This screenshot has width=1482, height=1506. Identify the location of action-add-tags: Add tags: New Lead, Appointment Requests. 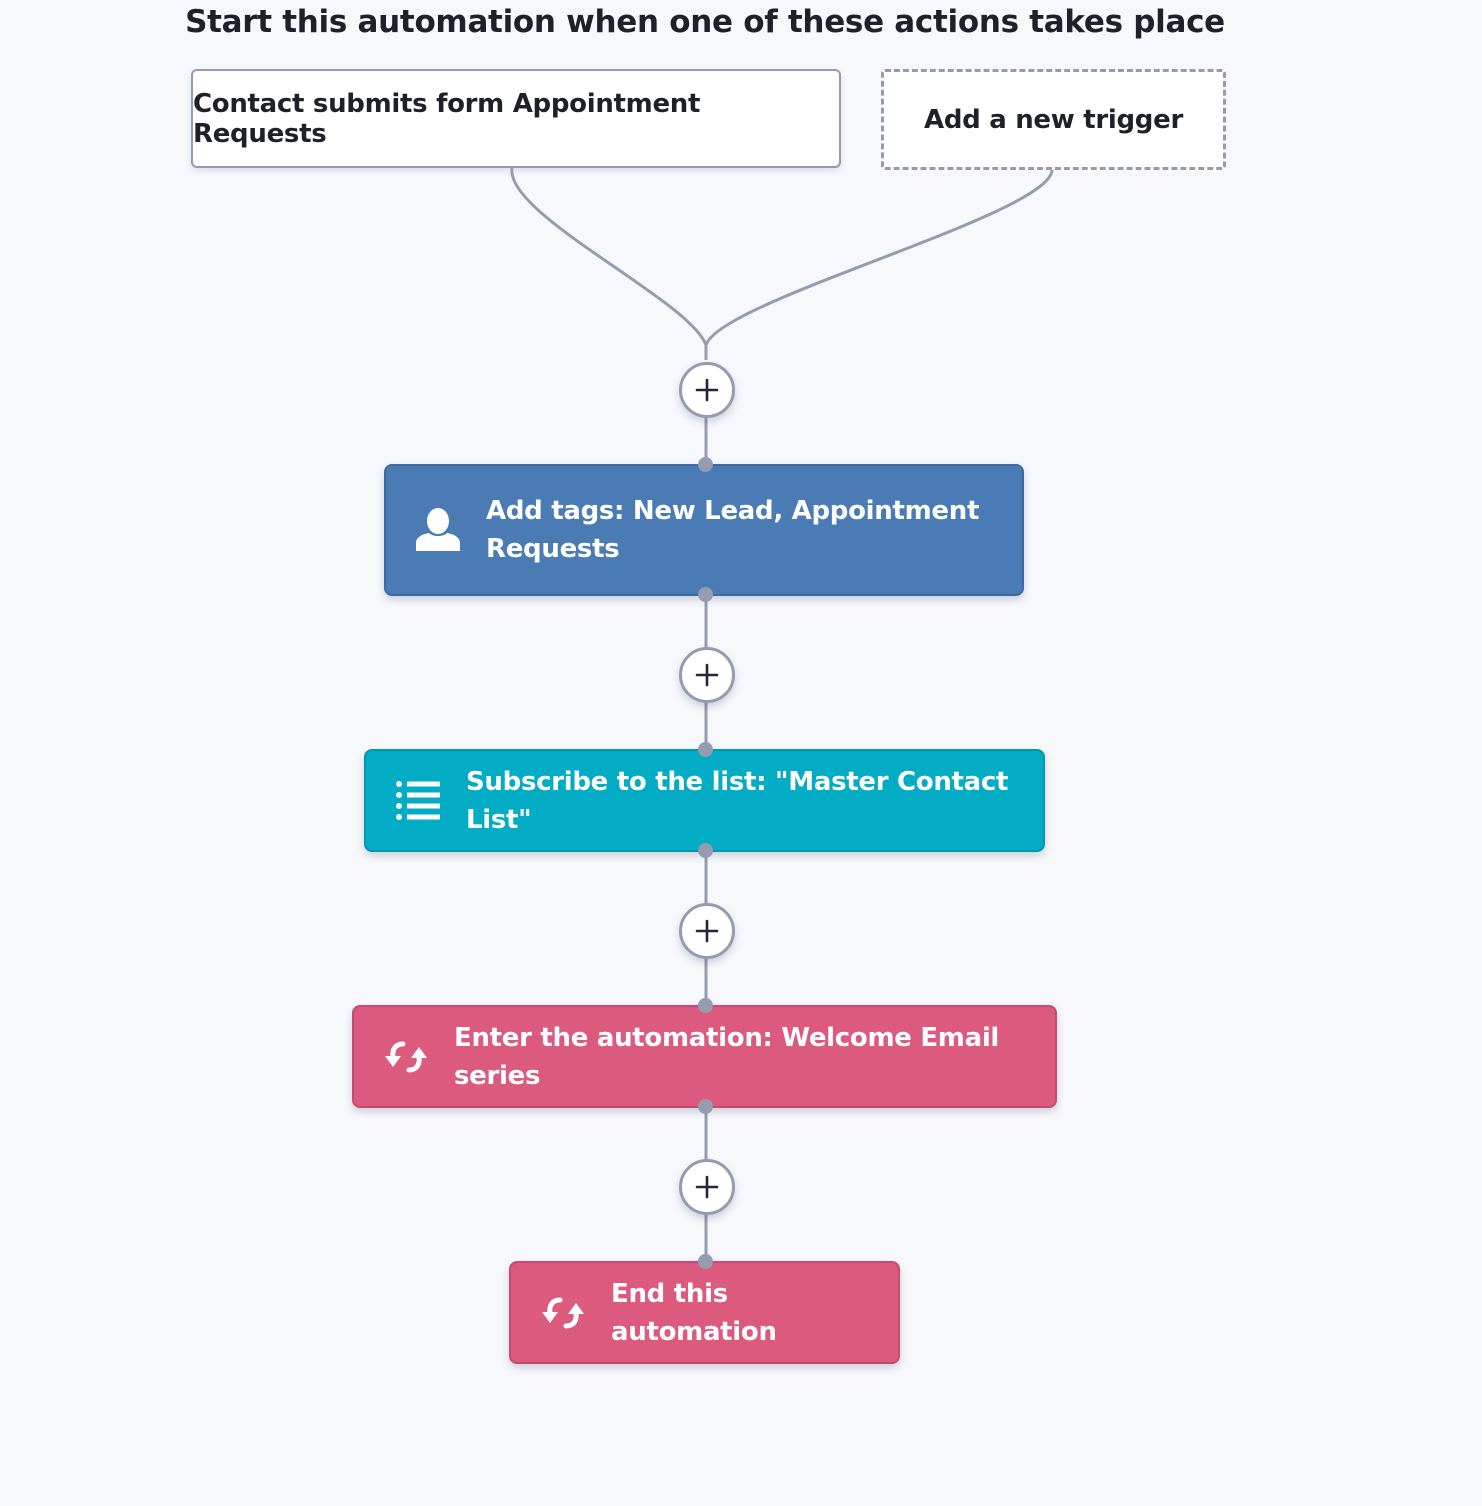
(704, 530).